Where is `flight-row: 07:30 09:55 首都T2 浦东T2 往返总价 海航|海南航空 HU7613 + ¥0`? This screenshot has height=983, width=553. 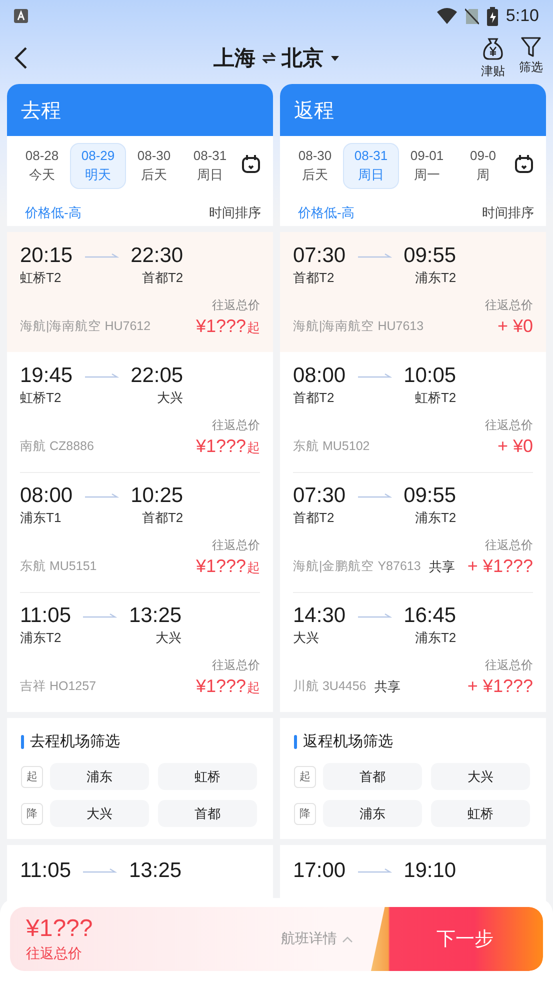 flight-row: 07:30 09:55 首都T2 浦东T2 往返总价 海航|海南航空 HU7613 + ¥0 is located at coordinates (413, 292).